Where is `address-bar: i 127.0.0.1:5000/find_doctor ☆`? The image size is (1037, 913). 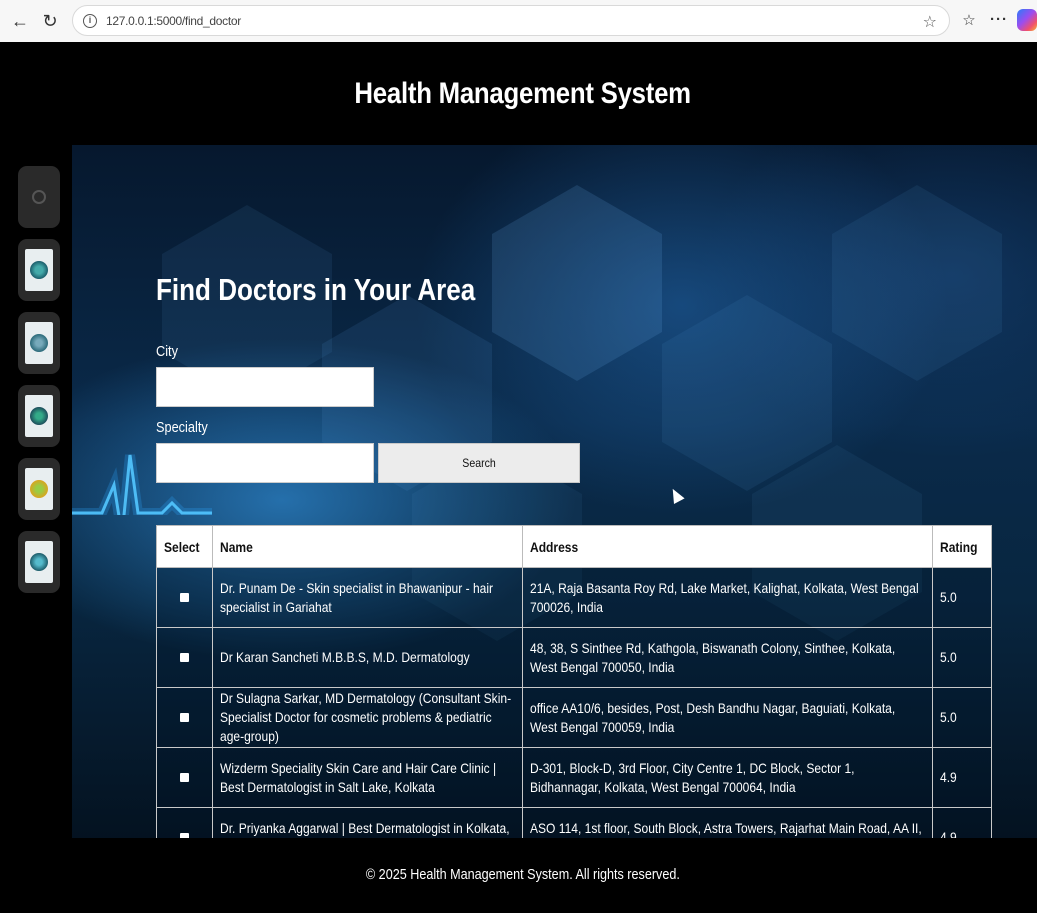
address-bar: i 127.0.0.1:5000/find_doctor ☆ is located at coordinates (511, 20).